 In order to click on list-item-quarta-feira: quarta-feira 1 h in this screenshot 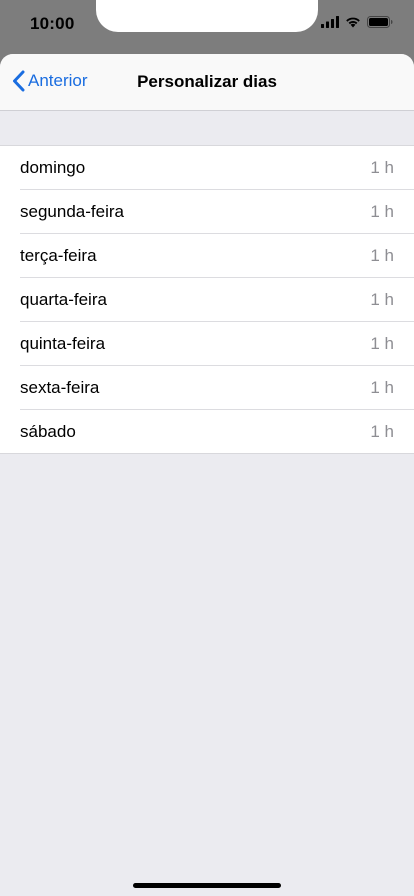, I will do `click(217, 299)`.